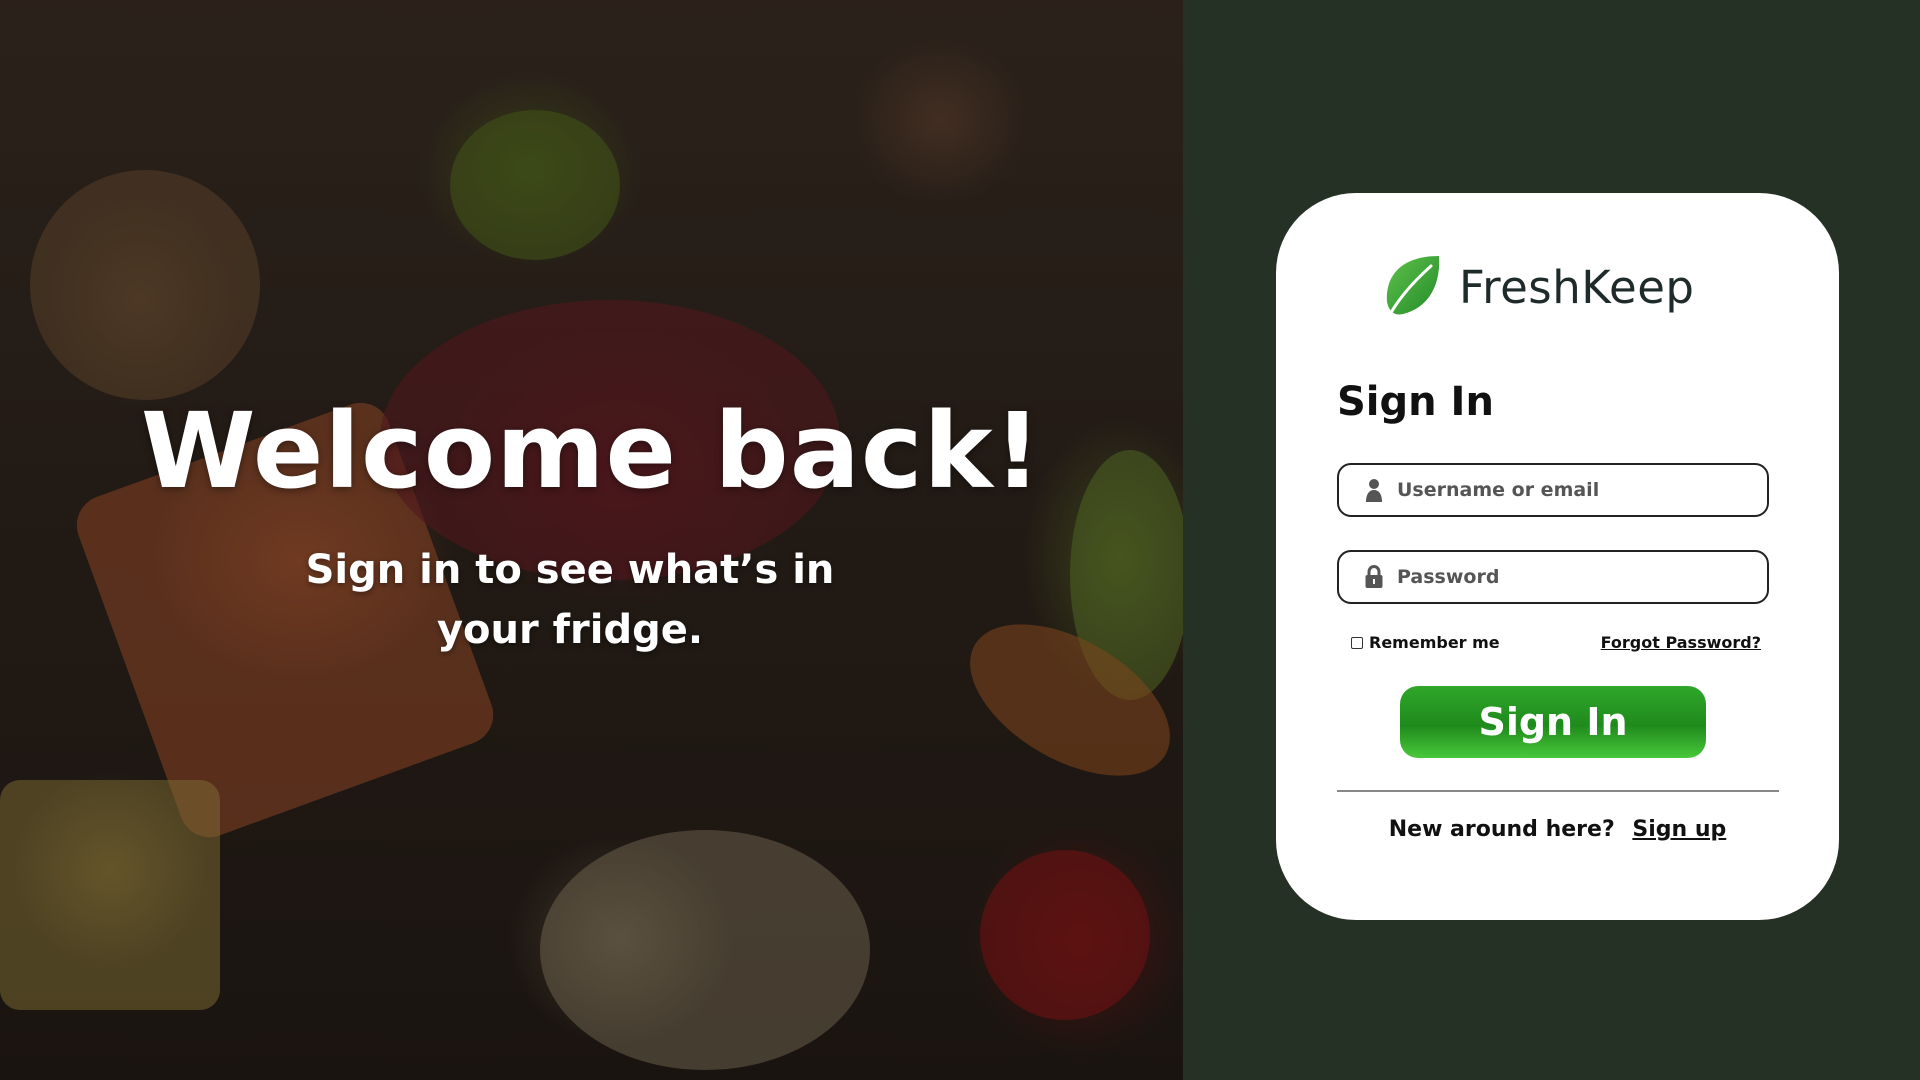 The image size is (1920, 1080). What do you see at coordinates (591, 451) in the screenshot?
I see `welcome-heading: Welcome back!` at bounding box center [591, 451].